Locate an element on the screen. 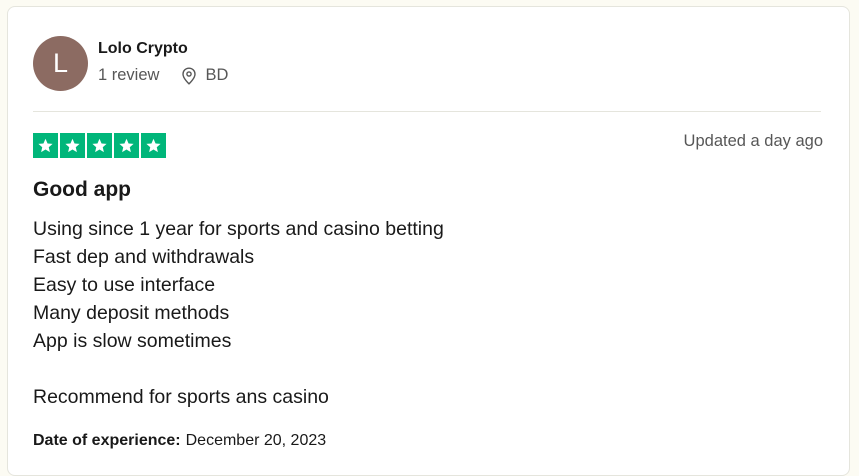  review-body-line: Many deposit methods is located at coordinates (131, 313).